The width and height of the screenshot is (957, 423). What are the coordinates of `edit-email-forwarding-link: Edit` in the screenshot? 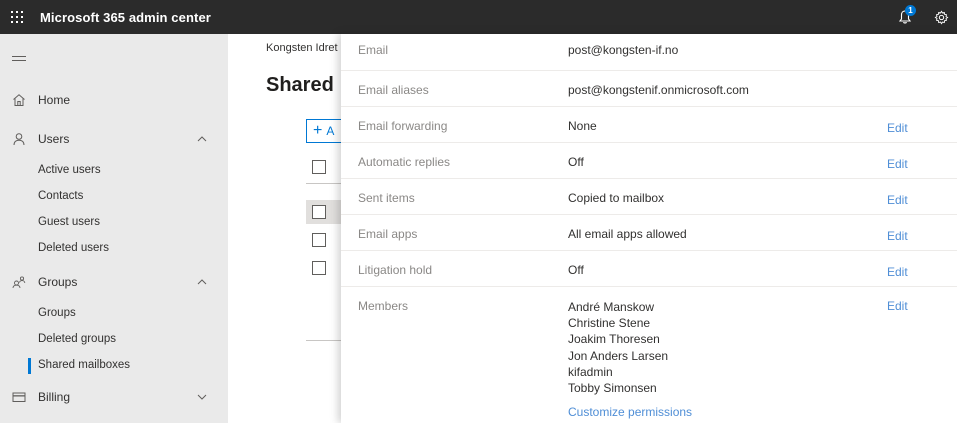 It's located at (897, 128).